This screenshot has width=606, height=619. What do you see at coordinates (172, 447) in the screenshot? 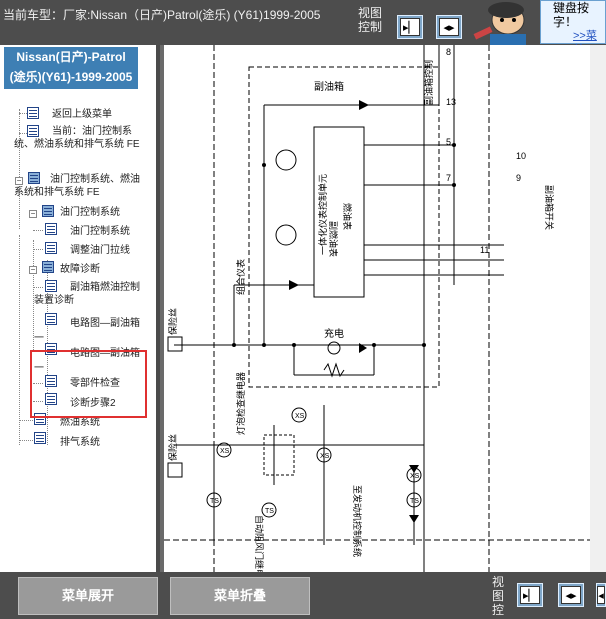
I see `label-fuse-2: 保险丝` at bounding box center [172, 447].